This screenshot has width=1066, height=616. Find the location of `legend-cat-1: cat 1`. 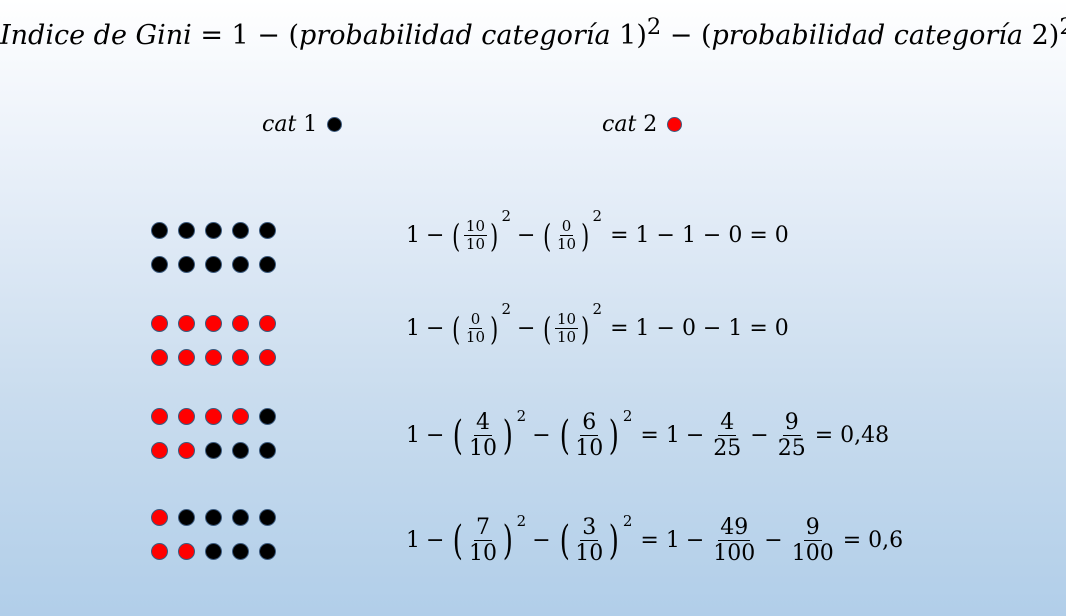

legend-cat-1: cat 1 is located at coordinates (302, 124).